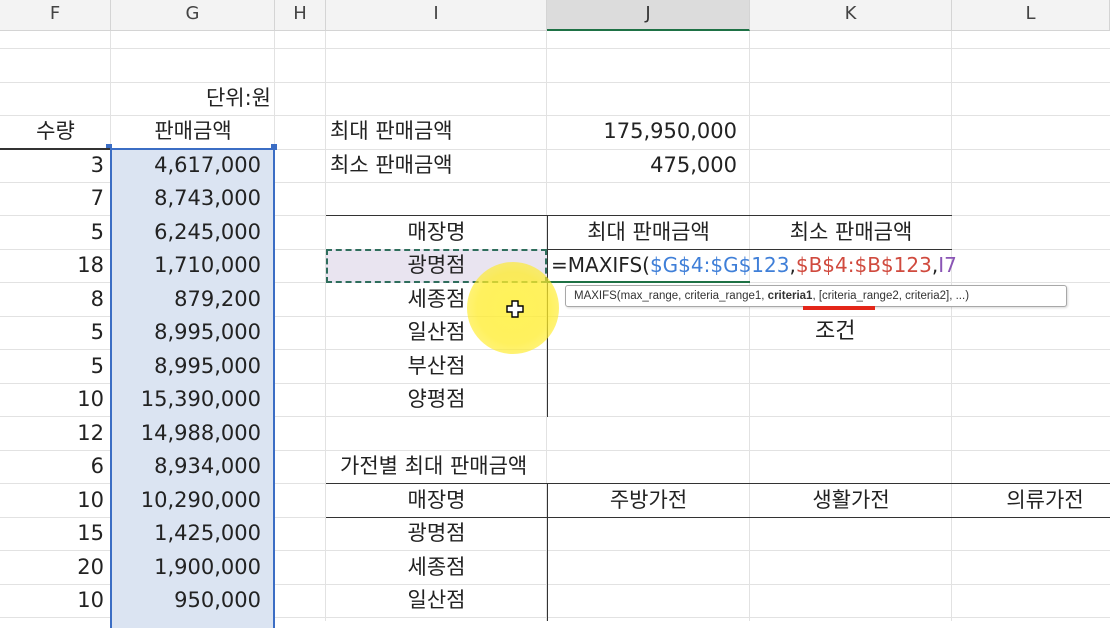  Describe the element at coordinates (238, 98) in the screenshot. I see `unit-label: 단위:원` at that location.